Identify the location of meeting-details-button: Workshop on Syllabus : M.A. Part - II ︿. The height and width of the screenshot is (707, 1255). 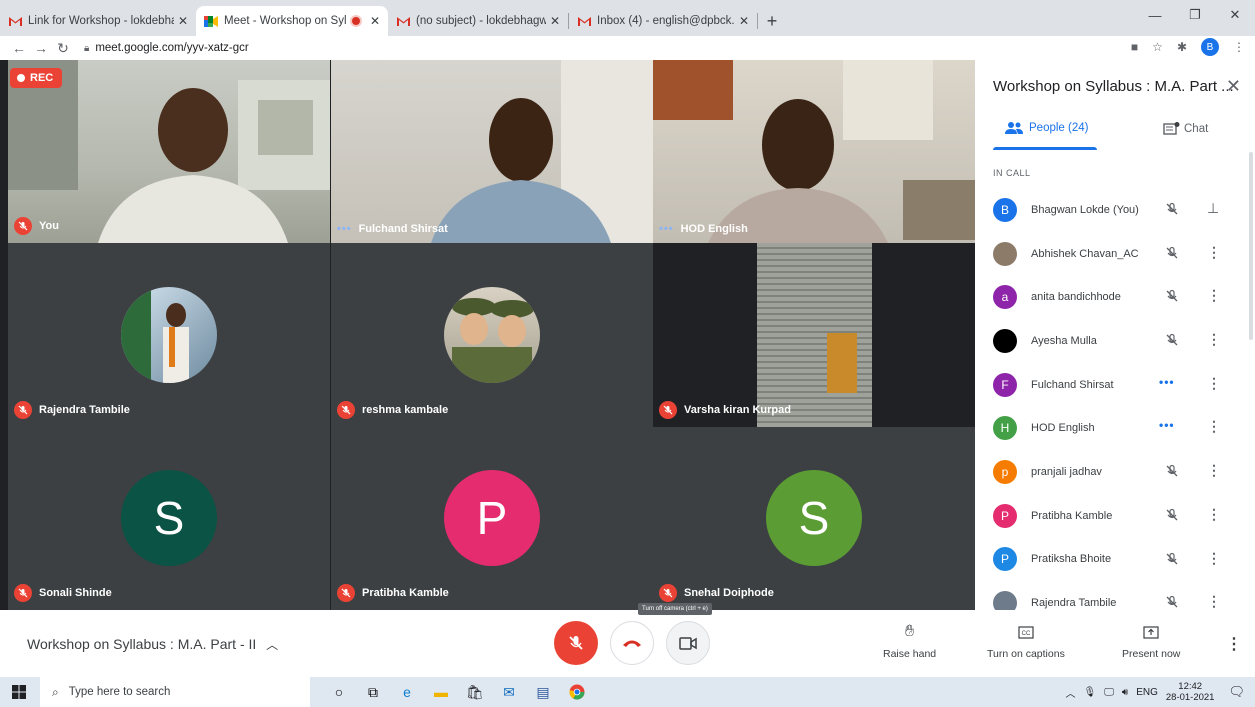
(152, 644).